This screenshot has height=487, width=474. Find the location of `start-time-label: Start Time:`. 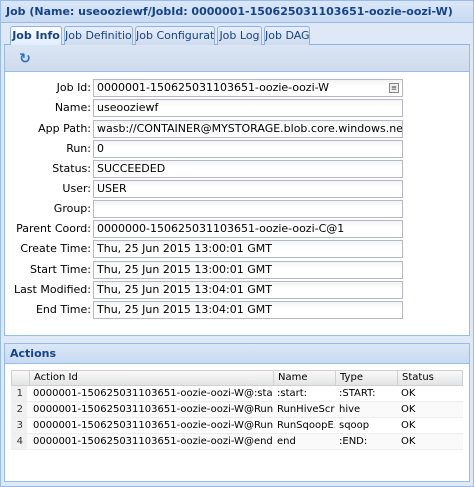

start-time-label: Start Time: is located at coordinates (60, 269).